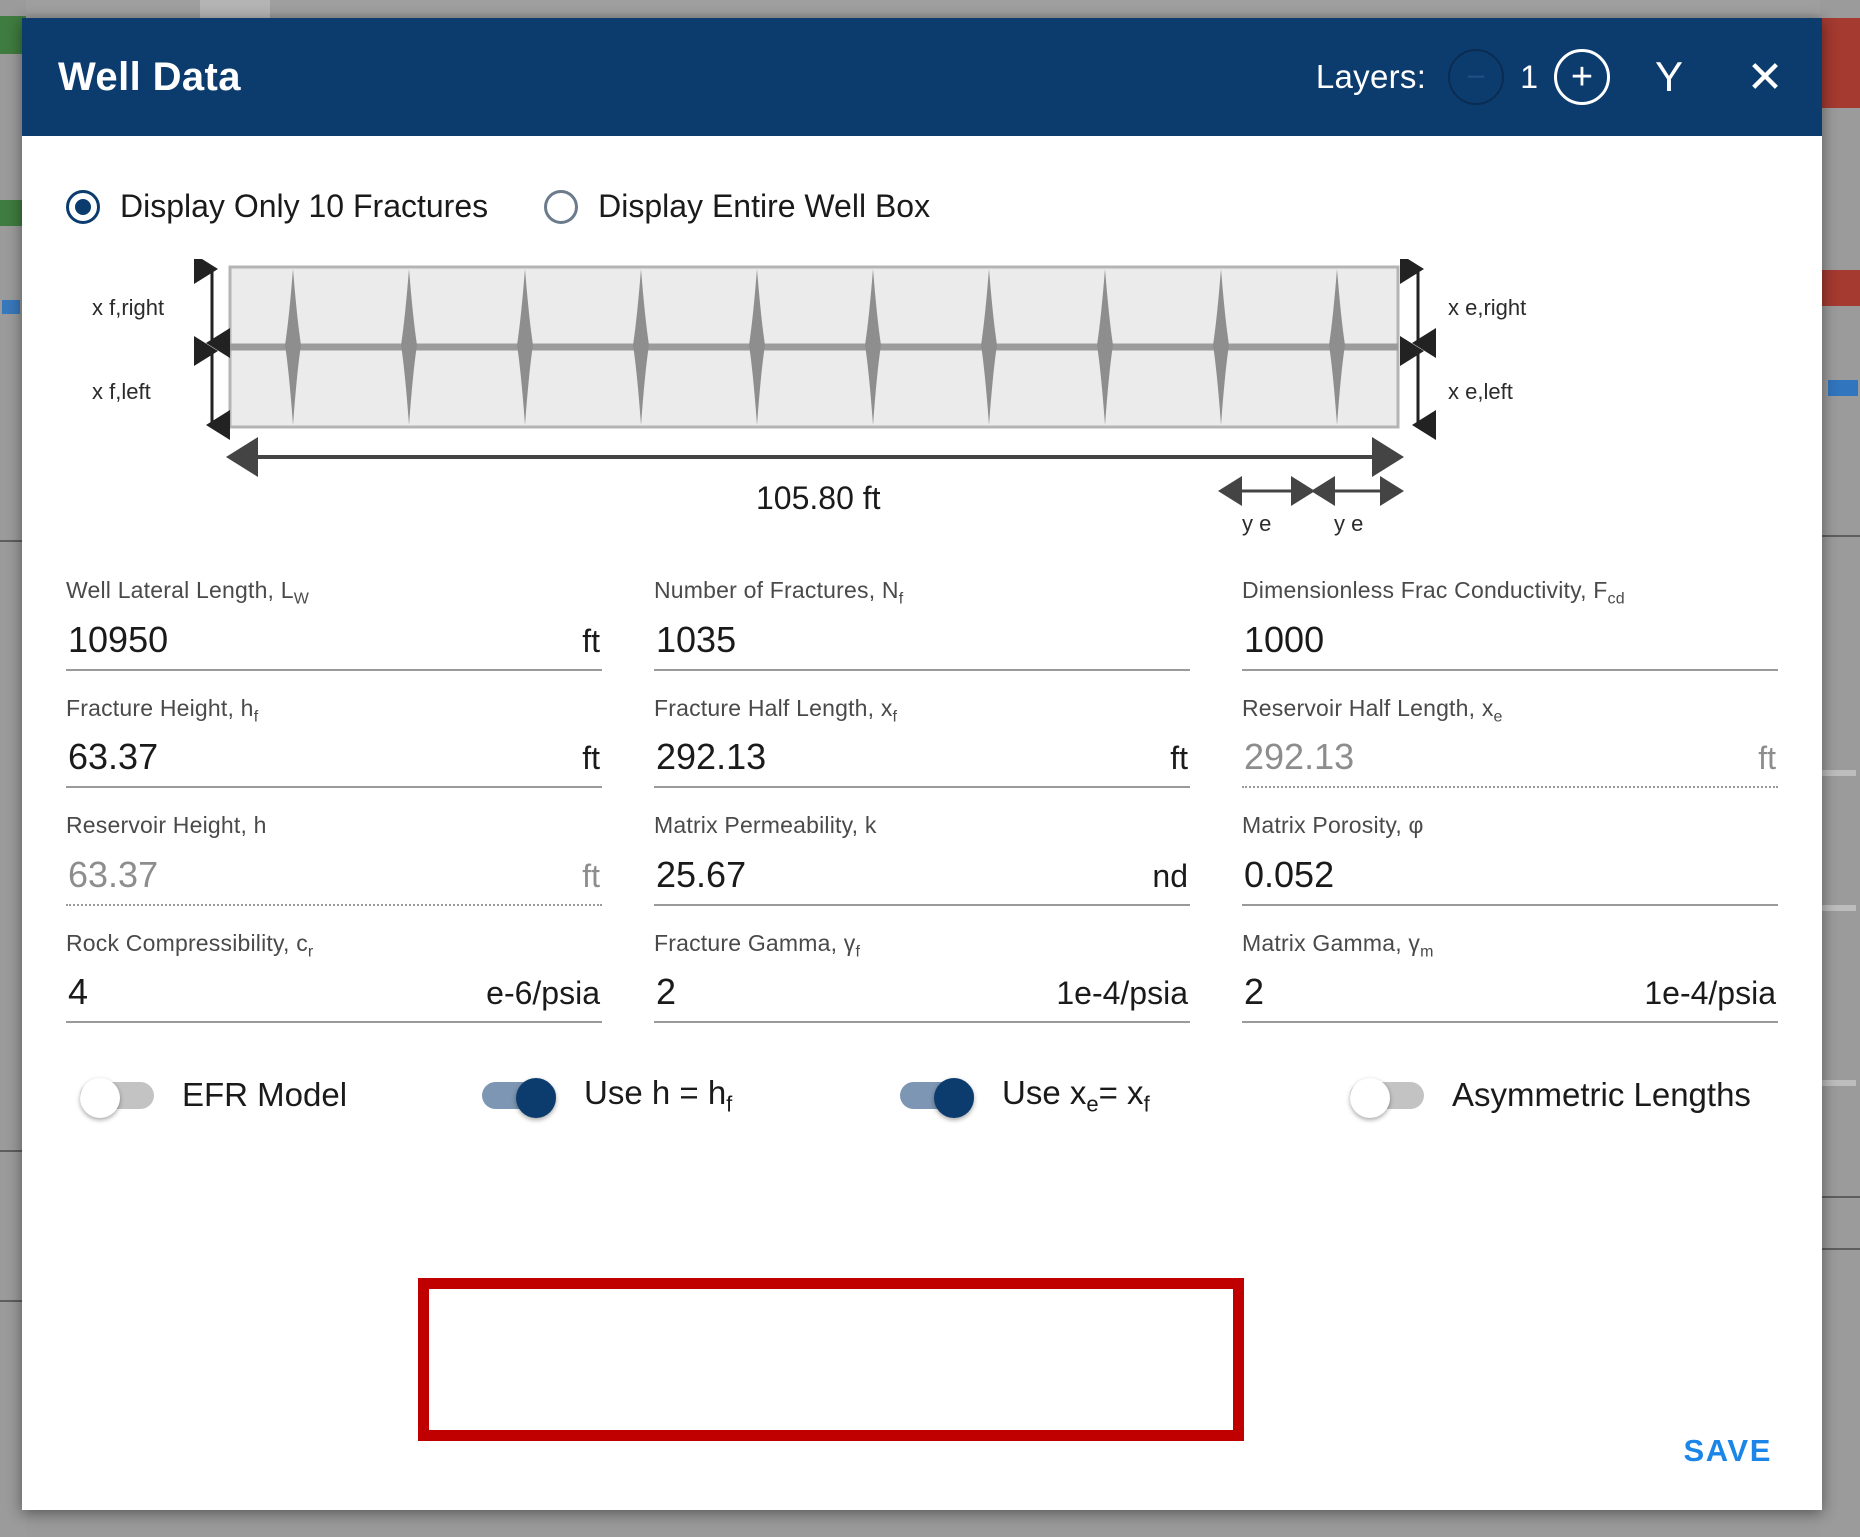 The image size is (1860, 1537). What do you see at coordinates (922, 640) in the screenshot?
I see `field-input-number-of-fractures: 1035` at bounding box center [922, 640].